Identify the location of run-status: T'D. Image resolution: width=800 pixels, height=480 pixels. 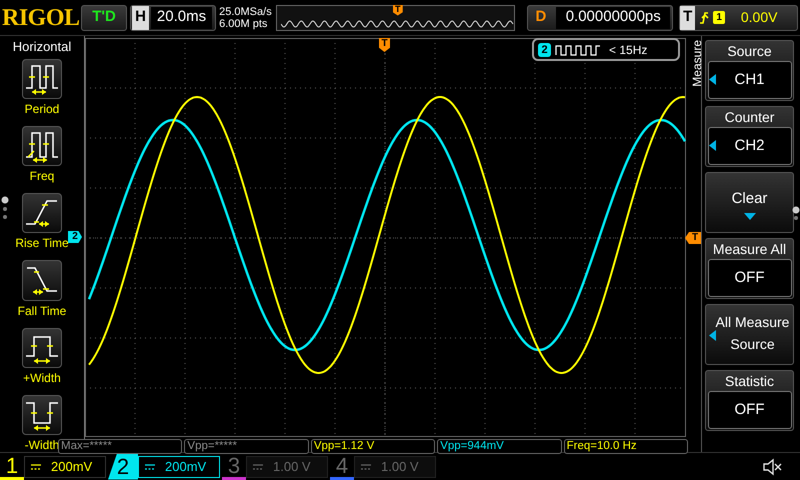
(104, 17).